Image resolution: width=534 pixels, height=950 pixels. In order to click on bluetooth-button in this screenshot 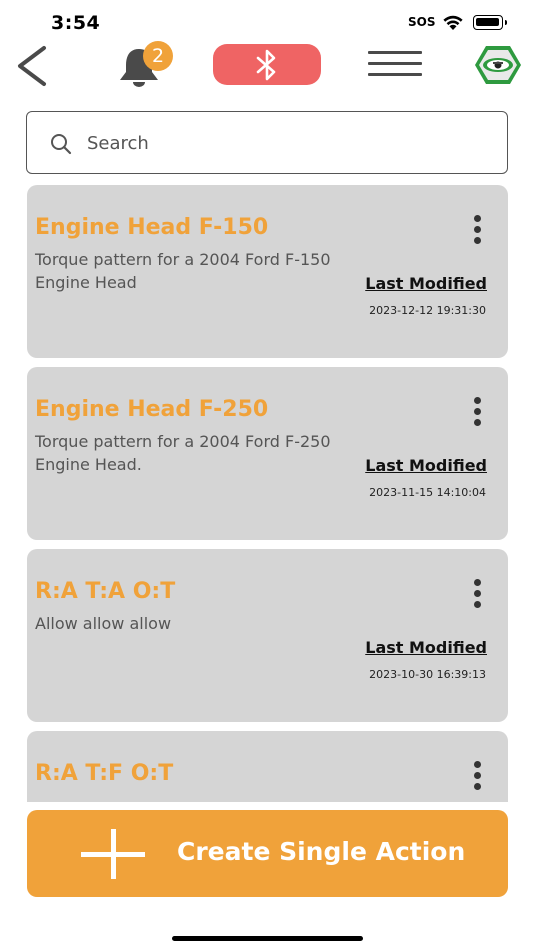, I will do `click(267, 64)`.